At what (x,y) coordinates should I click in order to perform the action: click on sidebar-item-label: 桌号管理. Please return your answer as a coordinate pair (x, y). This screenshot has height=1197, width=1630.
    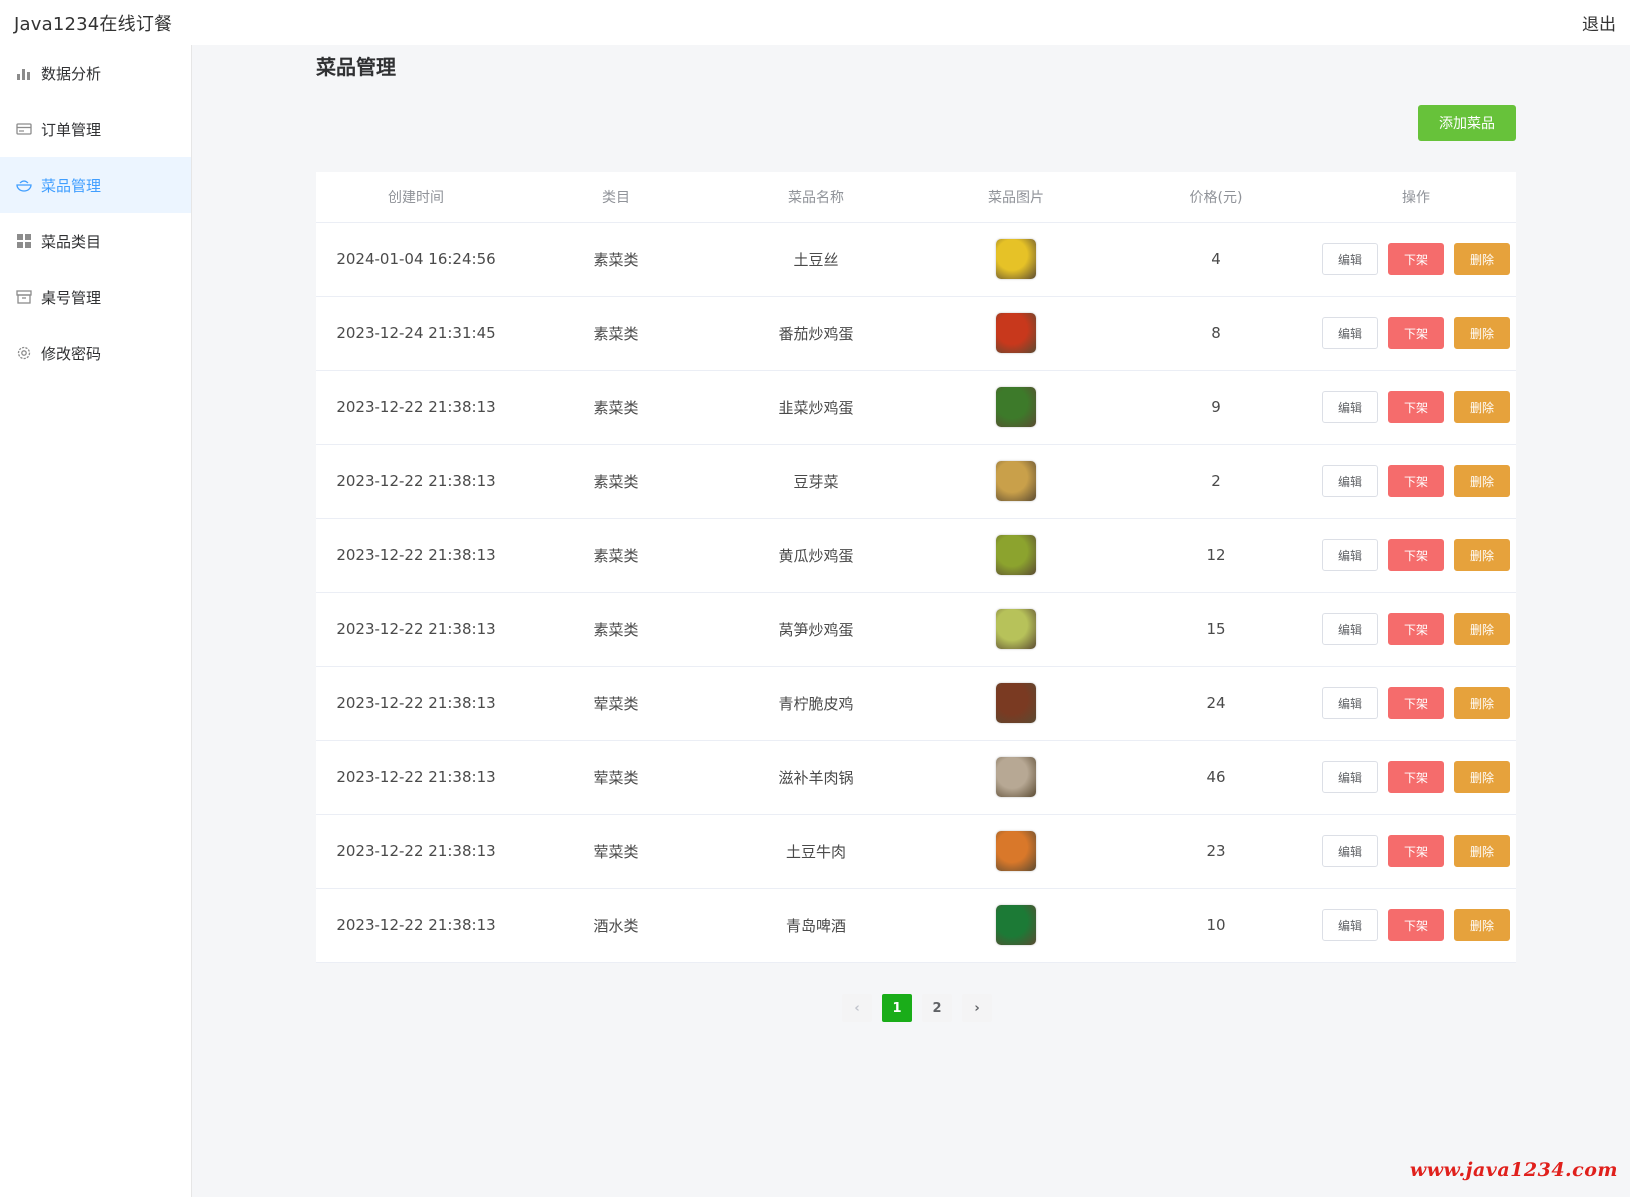
    Looking at the image, I should click on (71, 297).